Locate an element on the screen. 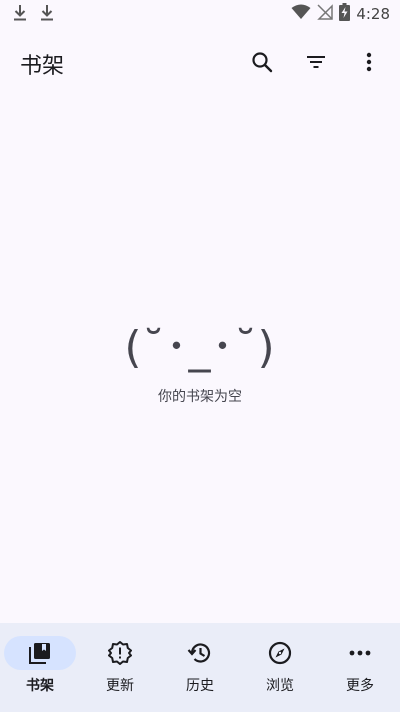 This screenshot has width=400, height=712. page-title: 书架 is located at coordinates (42, 66).